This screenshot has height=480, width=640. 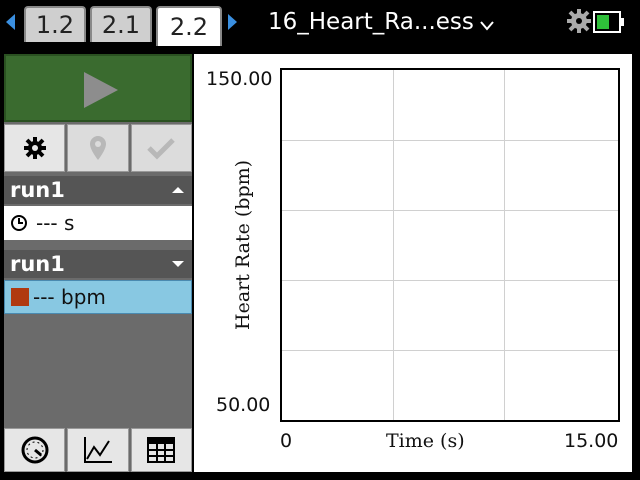 What do you see at coordinates (20, 297) in the screenshot?
I see `series-color-swatch` at bounding box center [20, 297].